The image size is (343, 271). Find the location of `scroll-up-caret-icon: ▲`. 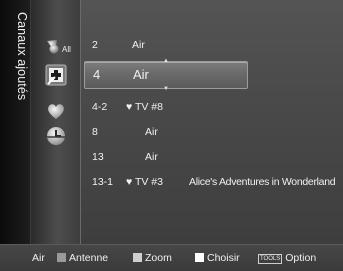

scroll-up-caret-icon: ▲ is located at coordinates (166, 61).